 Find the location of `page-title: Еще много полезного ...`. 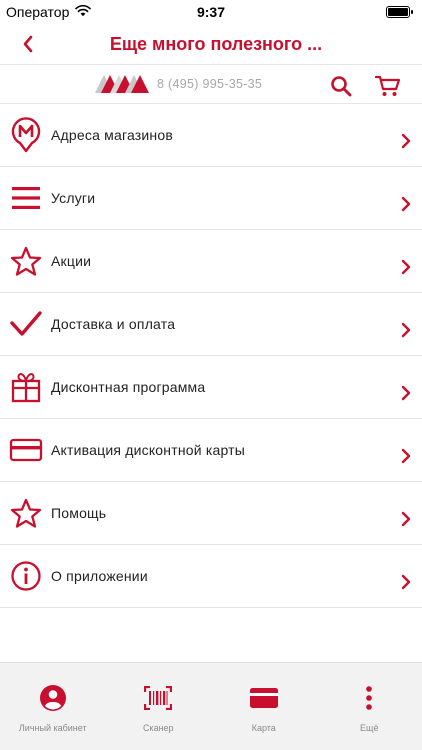

page-title: Еще много полезного ... is located at coordinates (216, 43).